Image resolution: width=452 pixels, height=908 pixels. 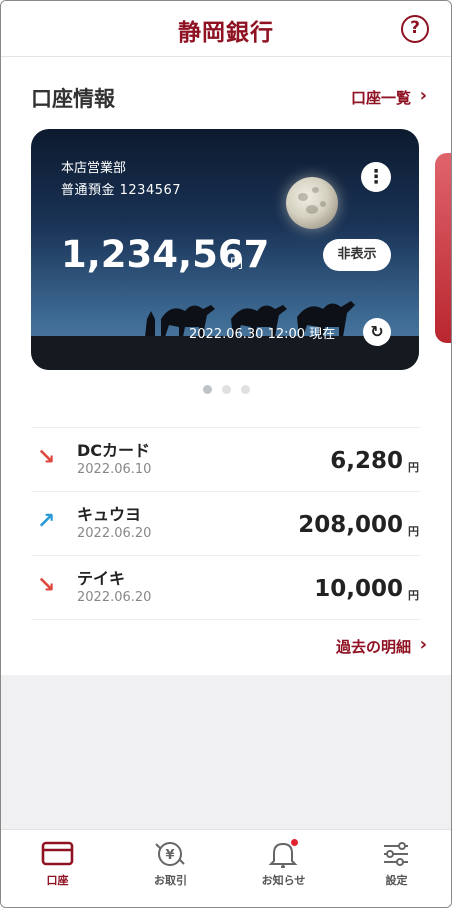 I want to click on transaction-in-arrow-icon: ↗, so click(x=46, y=521).